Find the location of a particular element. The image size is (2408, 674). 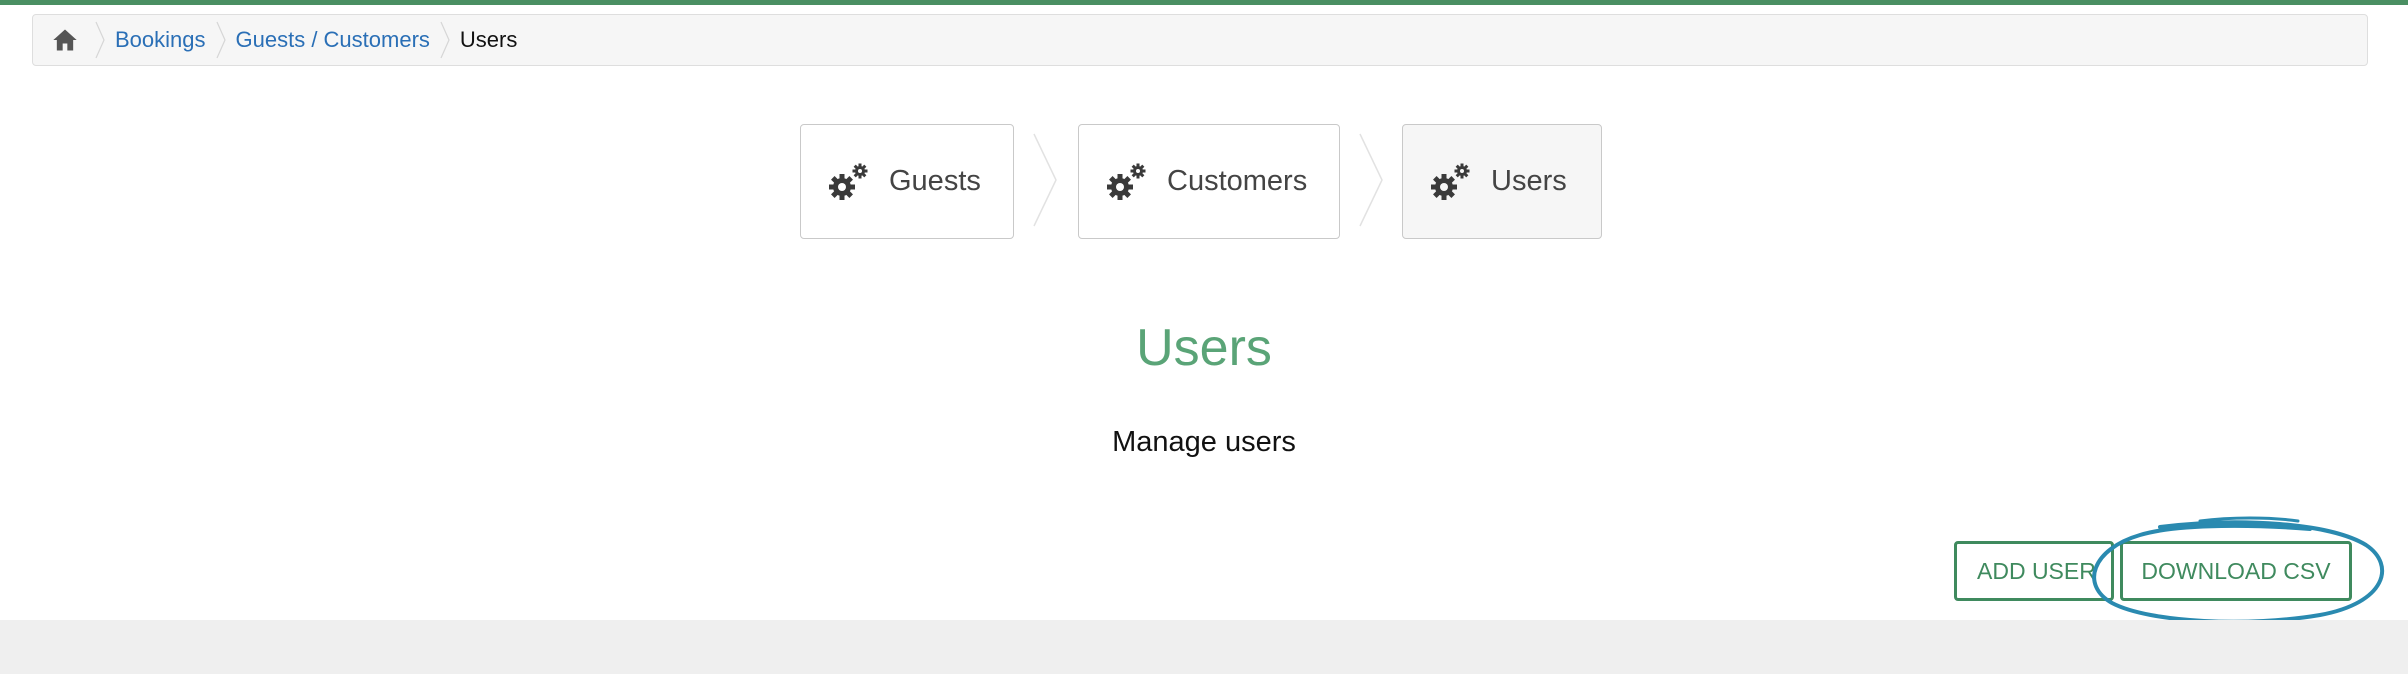

add-user-button: ADD USER is located at coordinates (2034, 571).